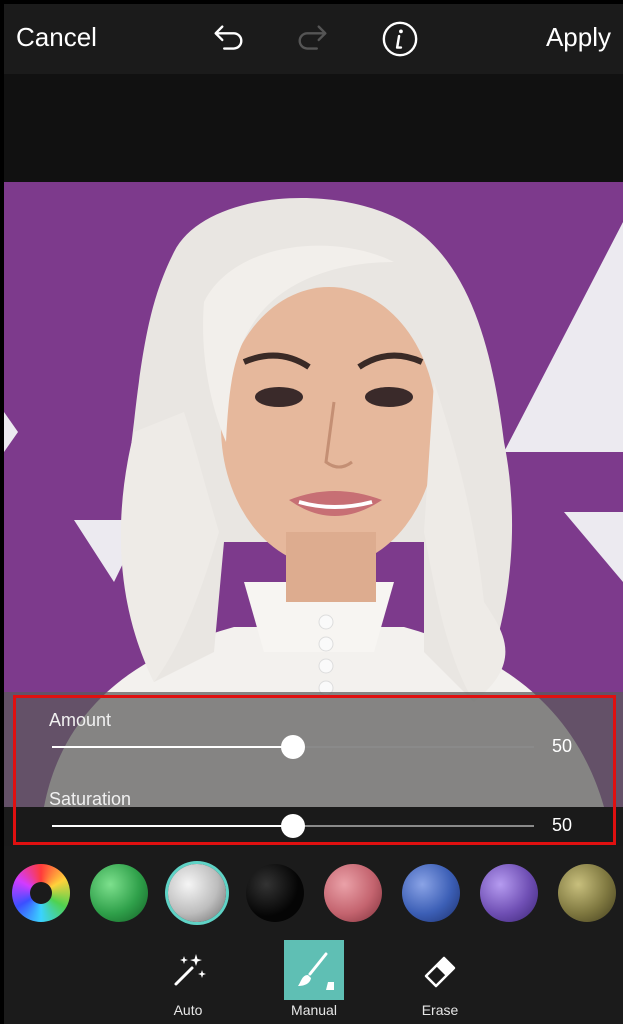  Describe the element at coordinates (313, 128) in the screenshot. I see `canvas-background` at that location.